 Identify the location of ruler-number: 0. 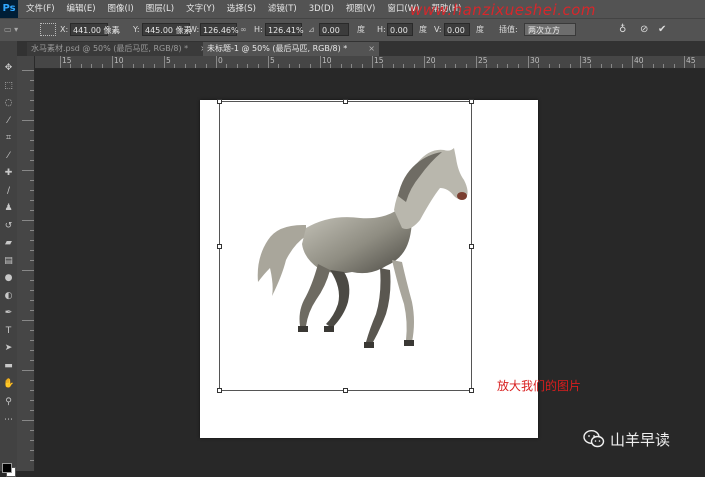
(220, 60).